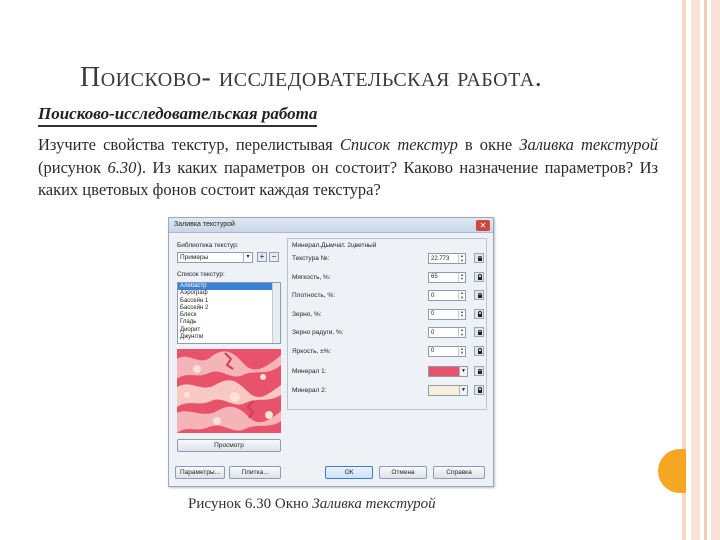 The height and width of the screenshot is (540, 720). I want to click on texture-list-item: Гладь, so click(229, 322).